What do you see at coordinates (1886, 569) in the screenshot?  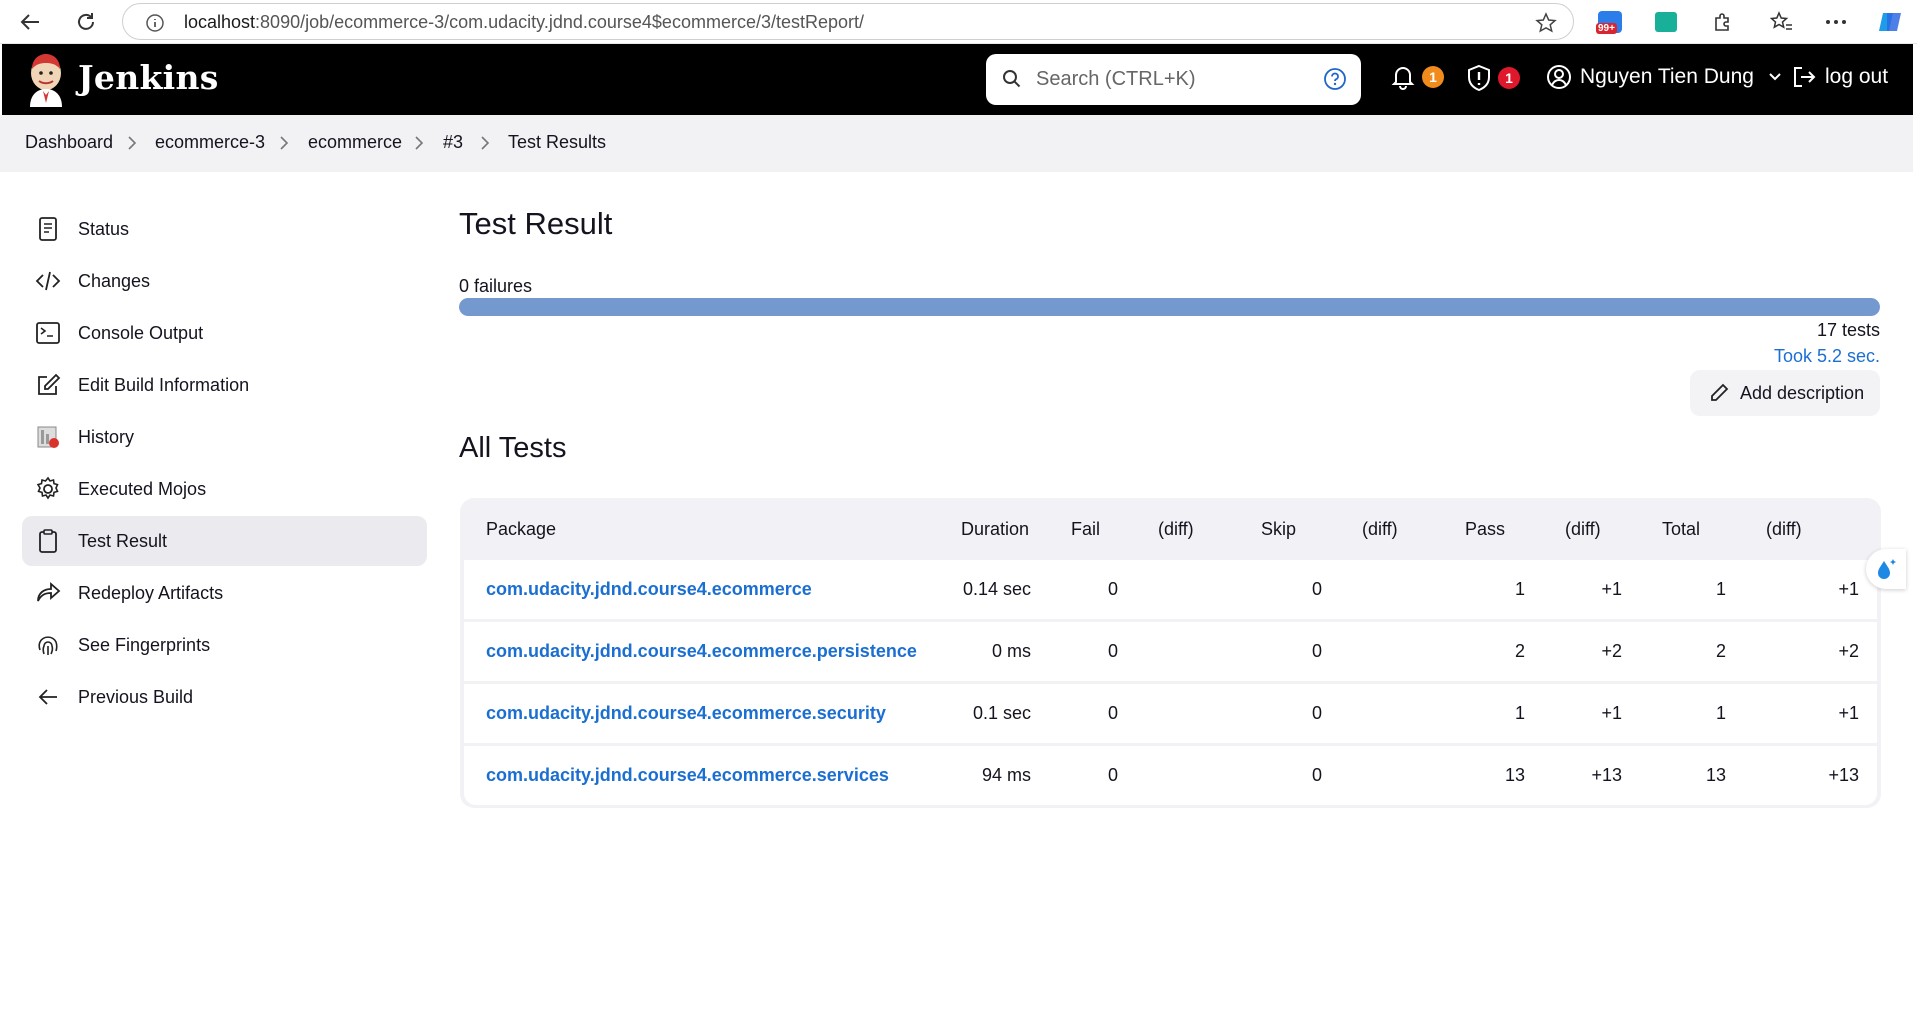 I see `floating-assistant-button` at bounding box center [1886, 569].